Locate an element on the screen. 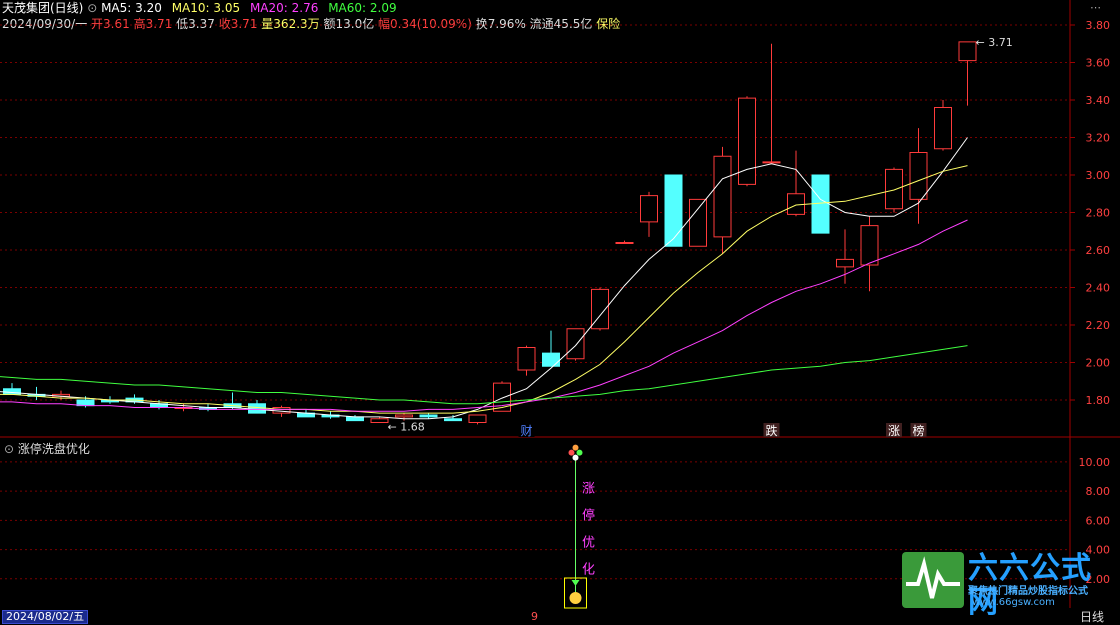 This screenshot has width=1120, height=625. price-tick-label: 3.00 is located at coordinates (1098, 175).